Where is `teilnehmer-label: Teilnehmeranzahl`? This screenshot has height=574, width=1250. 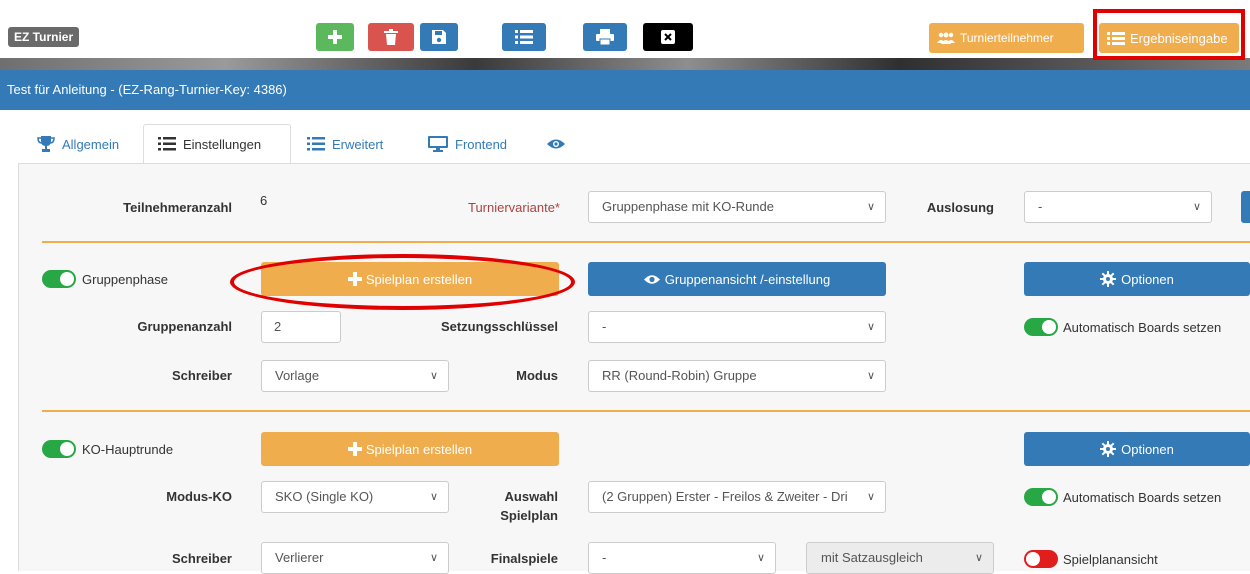 teilnehmer-label: Teilnehmeranzahl is located at coordinates (177, 207).